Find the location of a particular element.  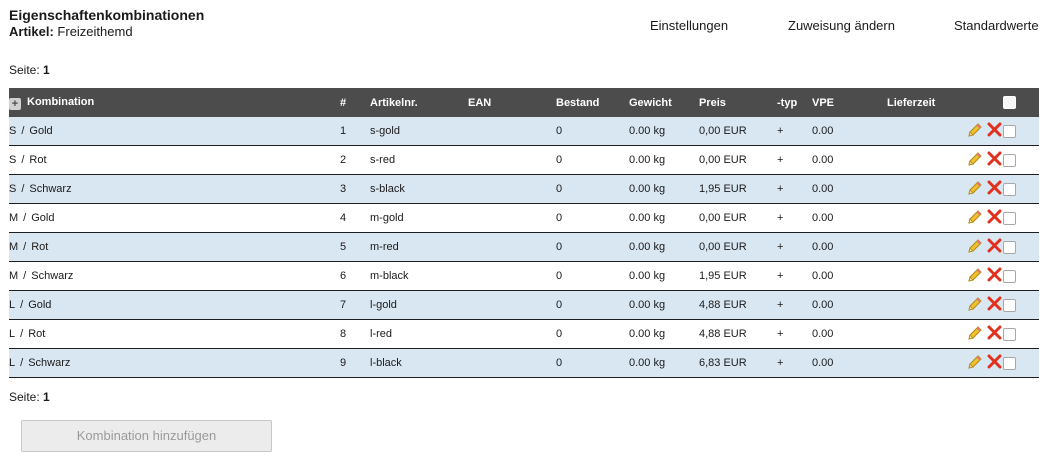

article-info: Artikel: Freizeithemd is located at coordinates (71, 31).